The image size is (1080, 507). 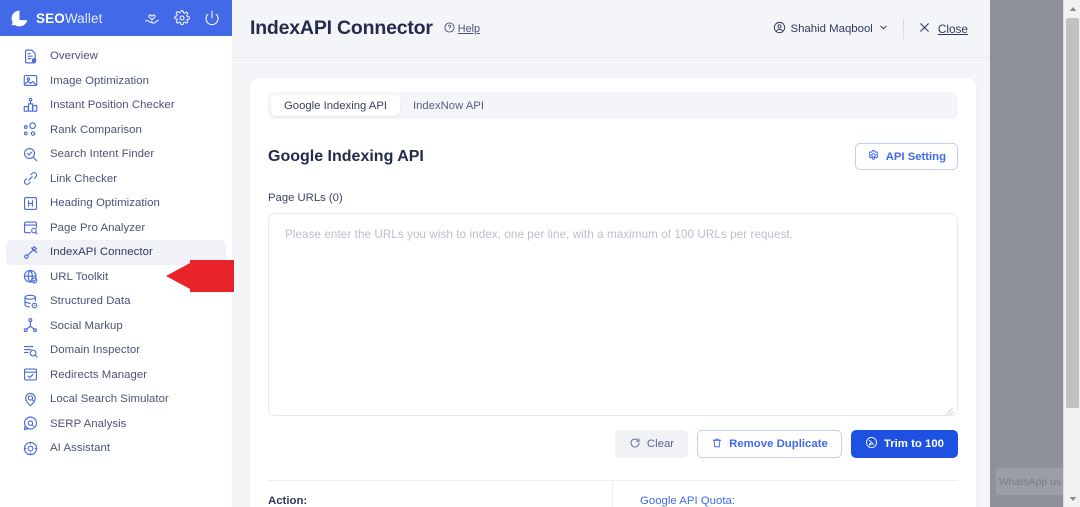 What do you see at coordinates (30, 203) in the screenshot?
I see `heading-h-icon` at bounding box center [30, 203].